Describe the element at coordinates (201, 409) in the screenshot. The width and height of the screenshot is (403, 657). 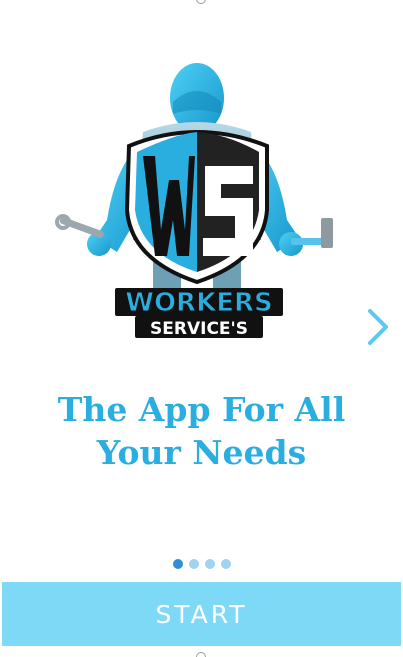
I see `title-line1: The App For All` at that location.